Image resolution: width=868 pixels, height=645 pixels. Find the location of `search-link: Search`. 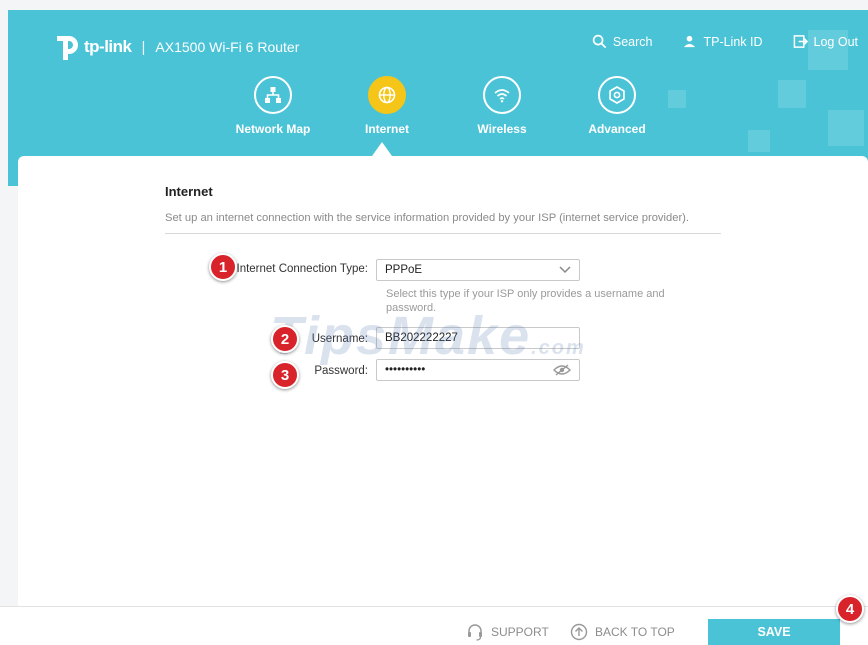

search-link: Search is located at coordinates (622, 41).